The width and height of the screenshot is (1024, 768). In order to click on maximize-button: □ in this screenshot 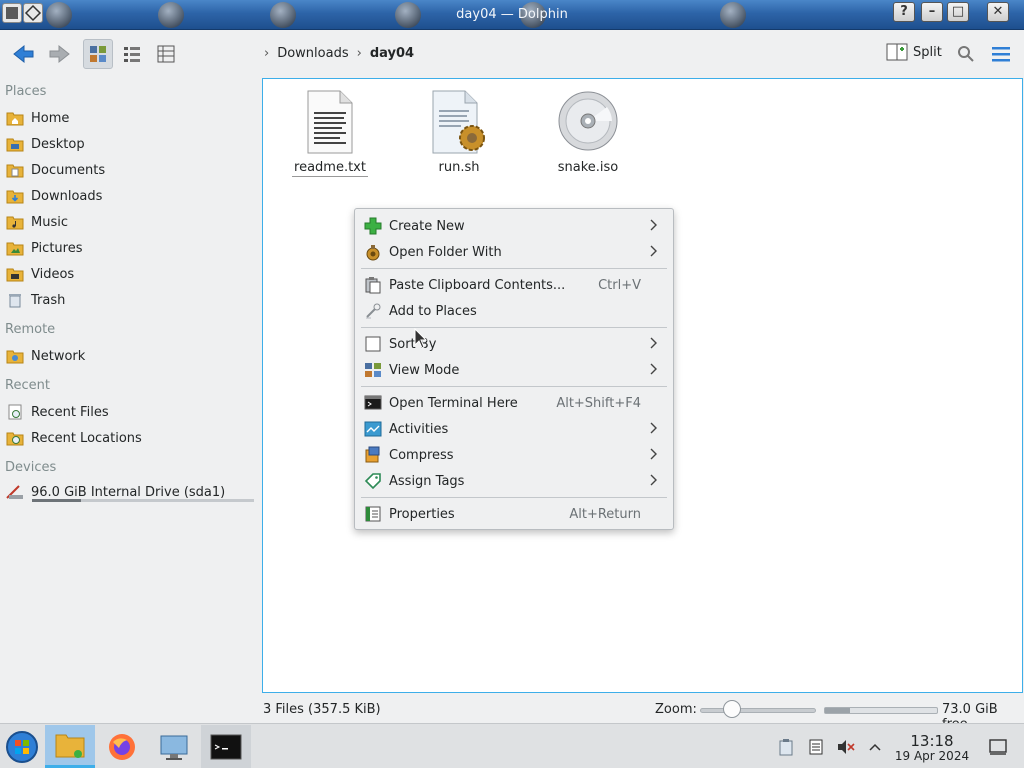, I will do `click(958, 12)`.